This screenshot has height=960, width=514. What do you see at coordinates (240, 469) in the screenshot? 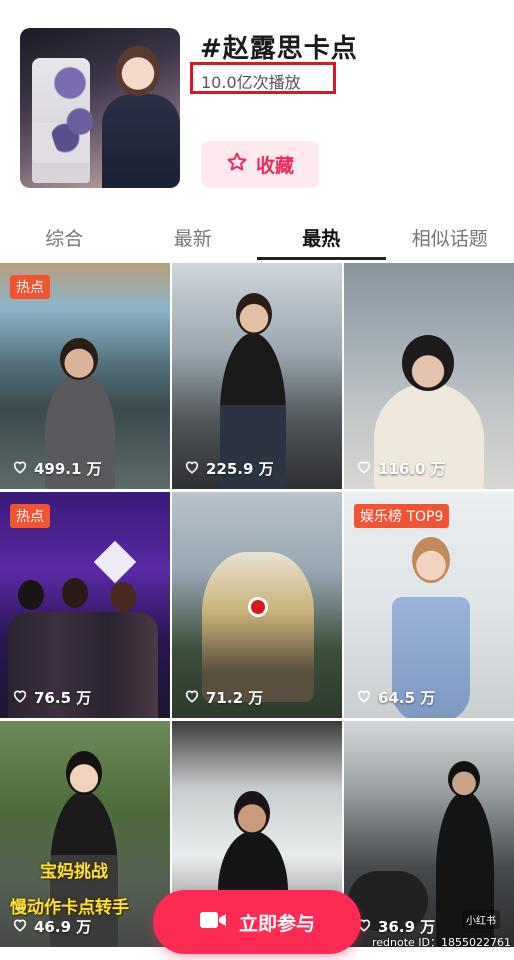
I see `like-count-value: 225.9 万` at bounding box center [240, 469].